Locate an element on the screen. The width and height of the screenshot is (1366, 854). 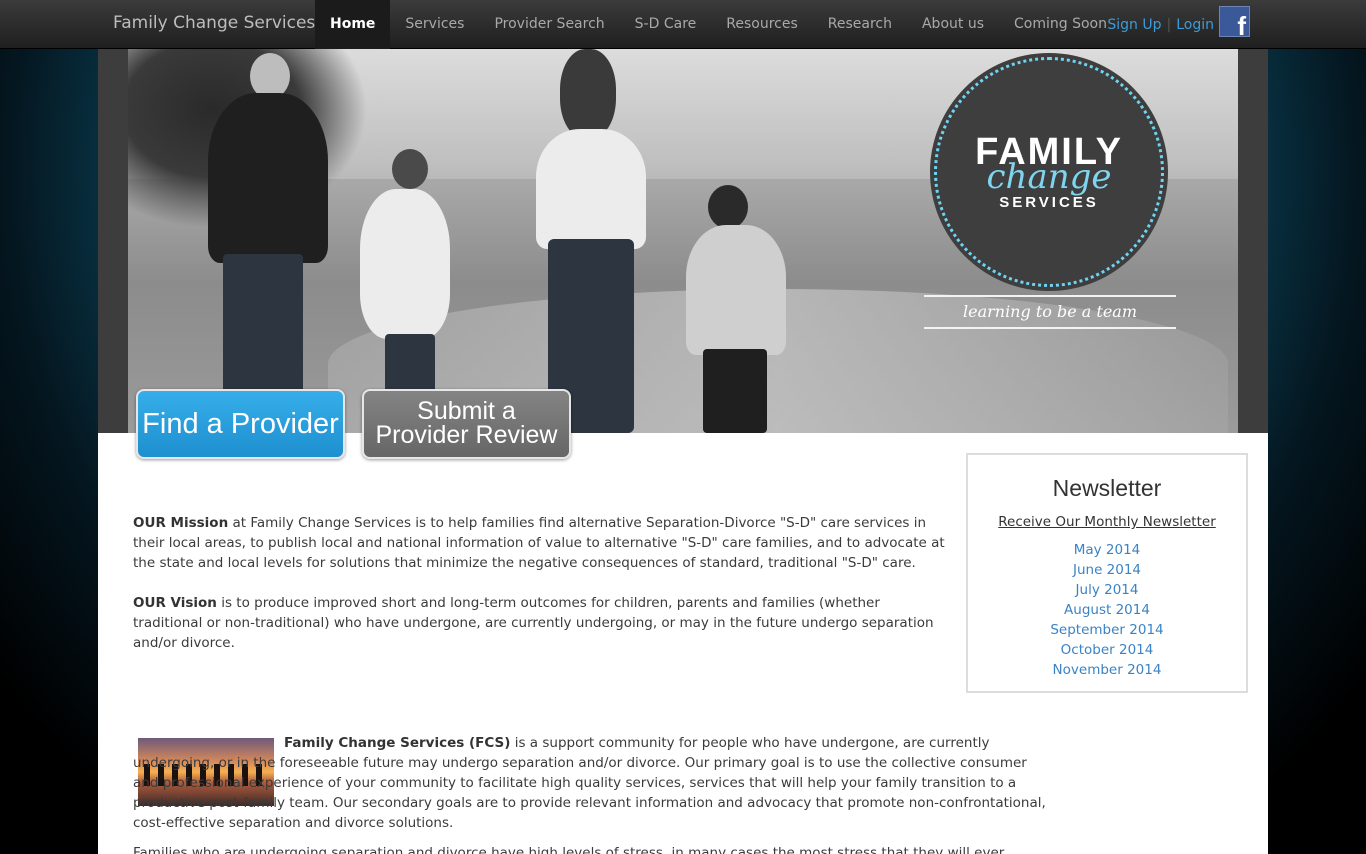
nav-item-resources: Resources is located at coordinates (762, 24).